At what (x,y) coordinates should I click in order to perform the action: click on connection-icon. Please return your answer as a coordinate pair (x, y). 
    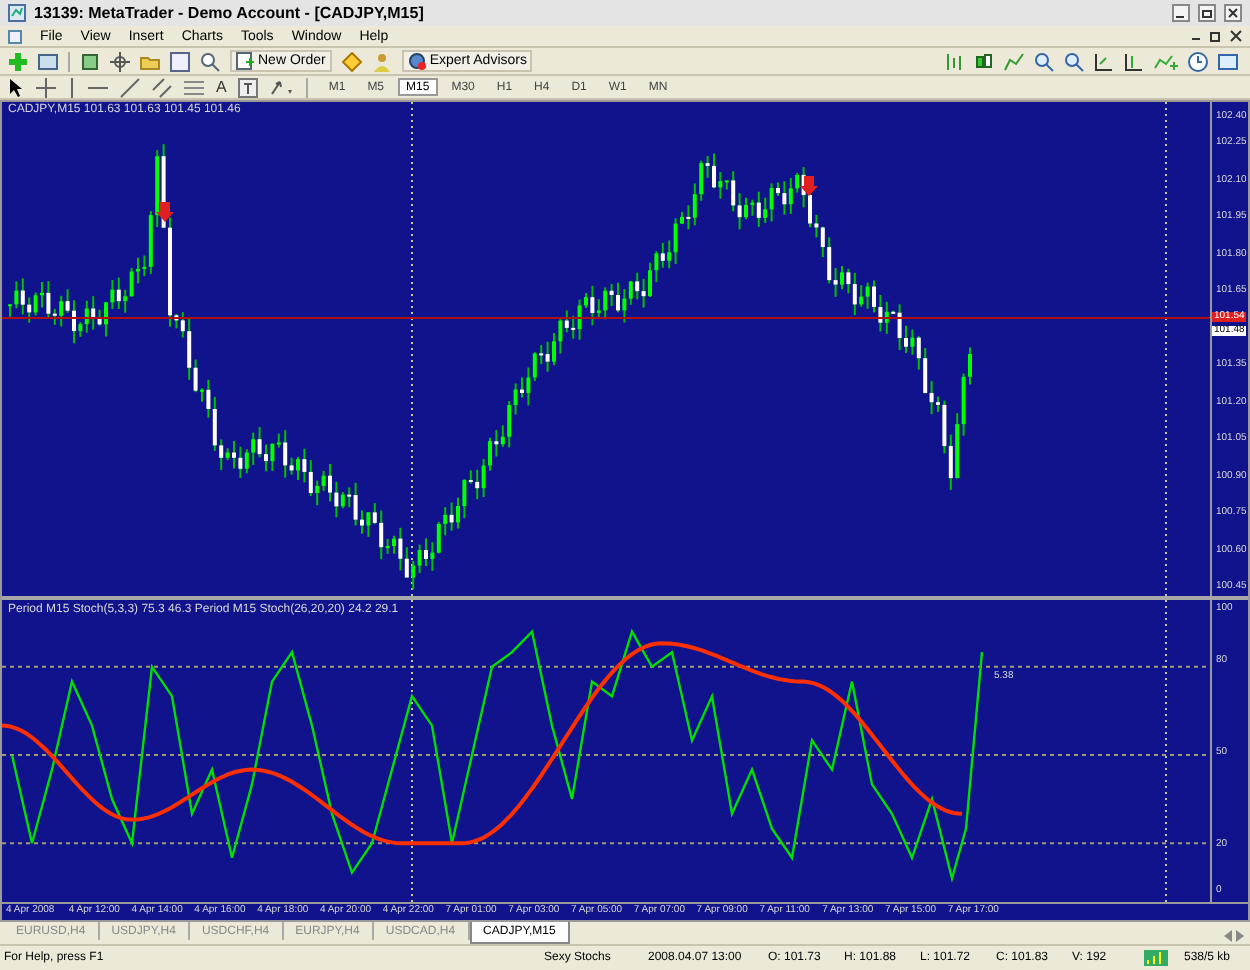
    Looking at the image, I should click on (1156, 958).